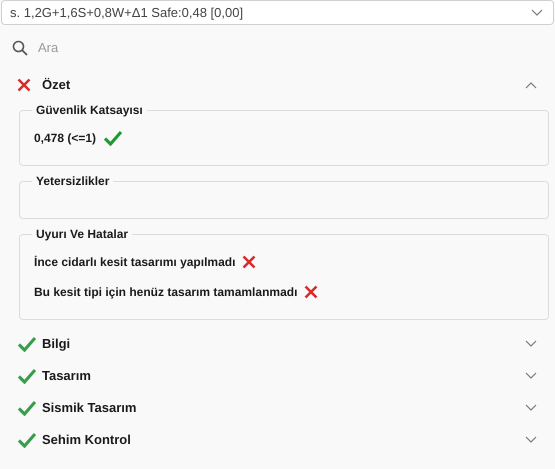 The height and width of the screenshot is (469, 555). I want to click on section-header: Sismik Tasarım, so click(277, 408).